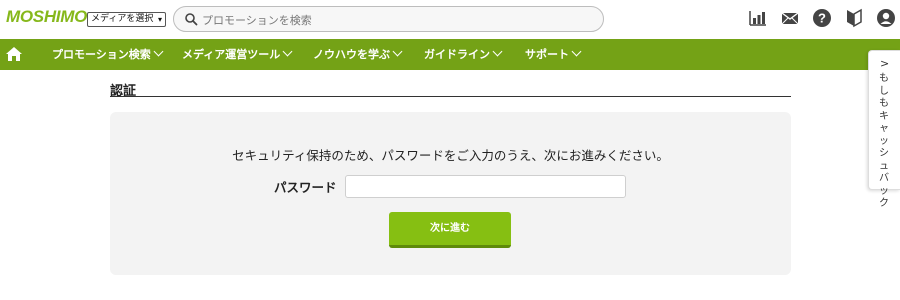  I want to click on cashback-tab-label: もしもキャッシュバック, so click(884, 141).